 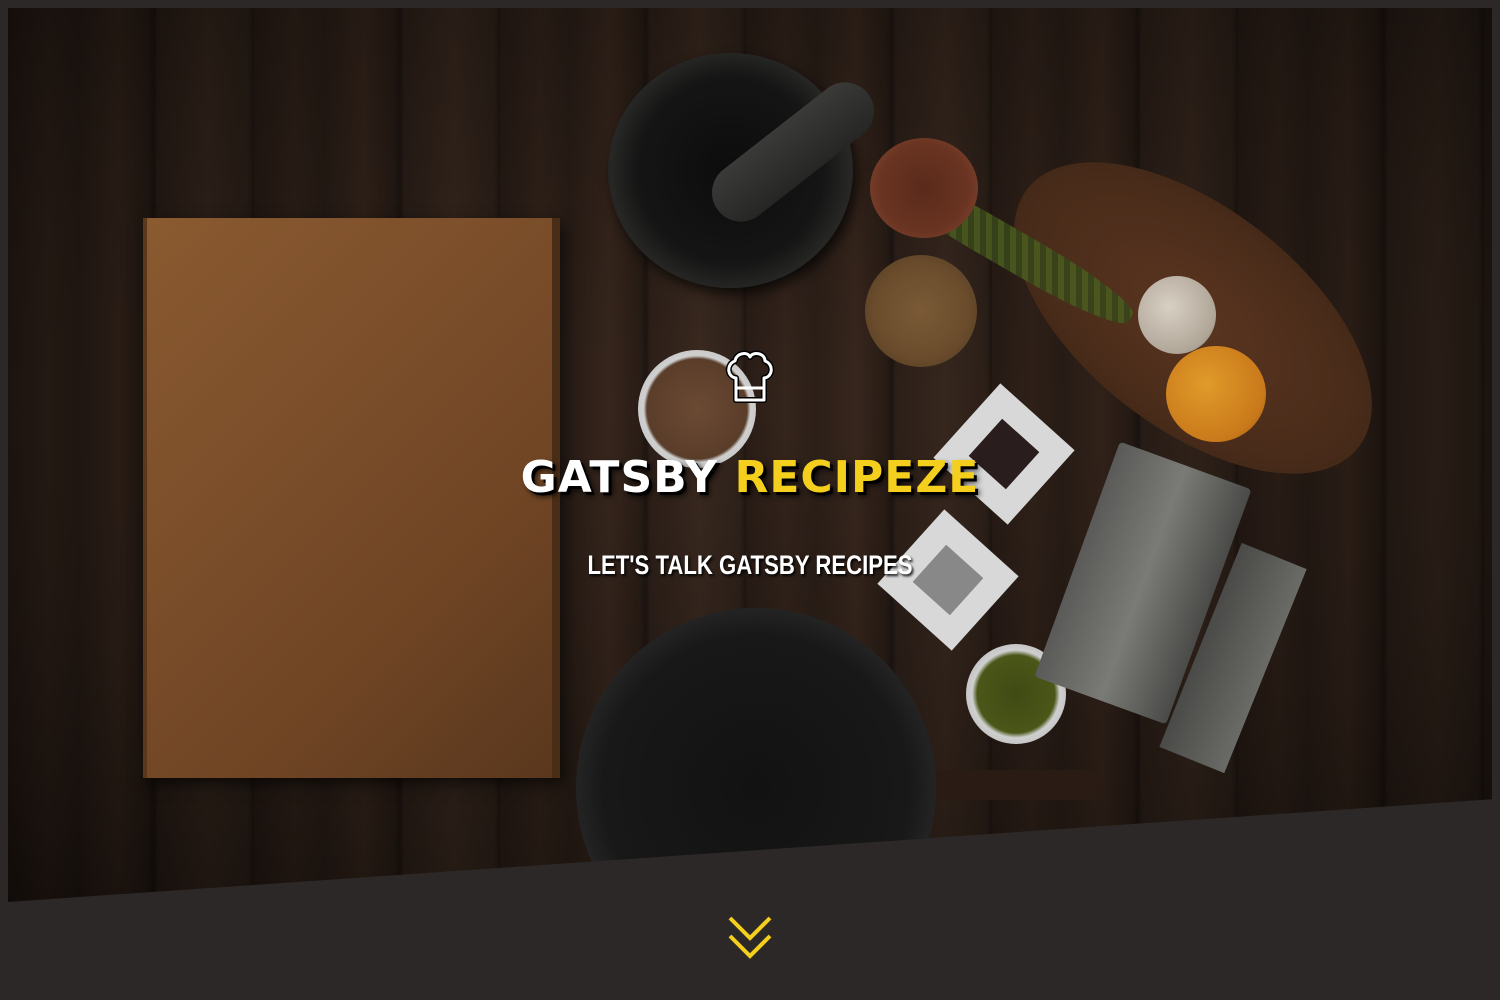 What do you see at coordinates (756, 755) in the screenshot?
I see `pan-image` at bounding box center [756, 755].